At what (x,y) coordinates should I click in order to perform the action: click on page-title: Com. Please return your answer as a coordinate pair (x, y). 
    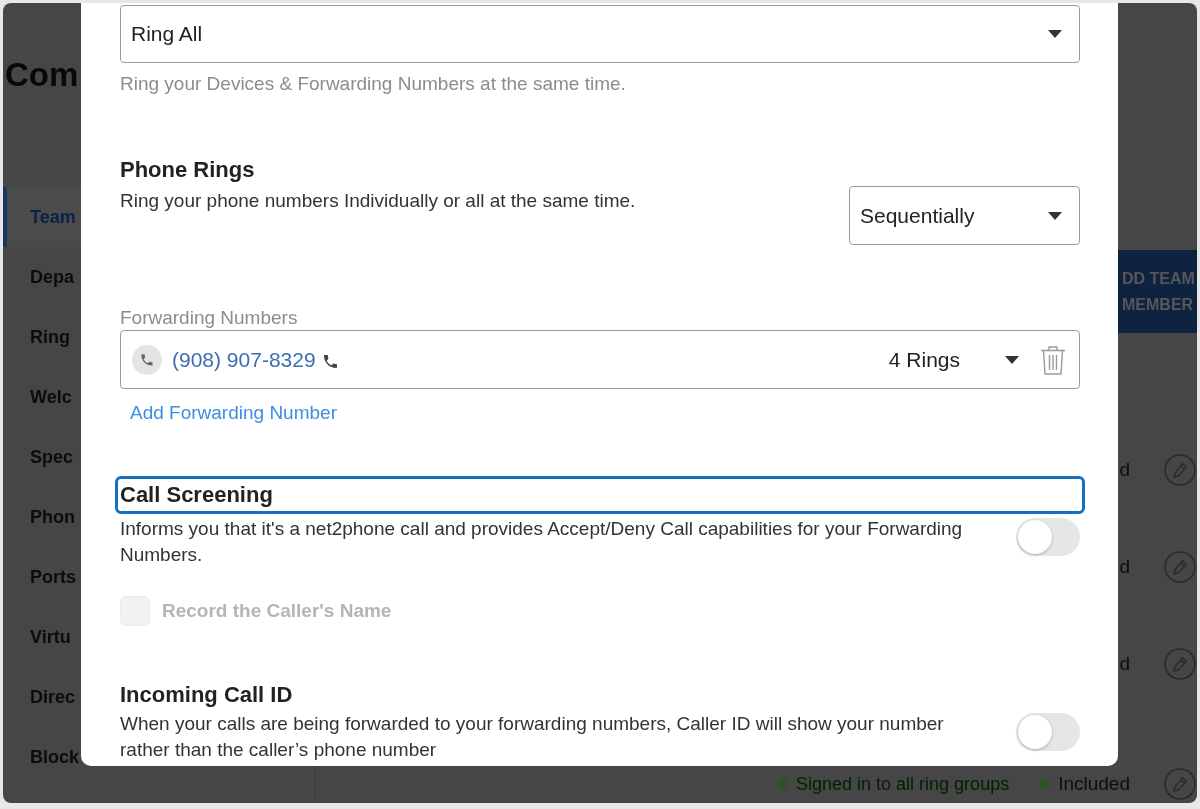
    Looking at the image, I should click on (41, 75).